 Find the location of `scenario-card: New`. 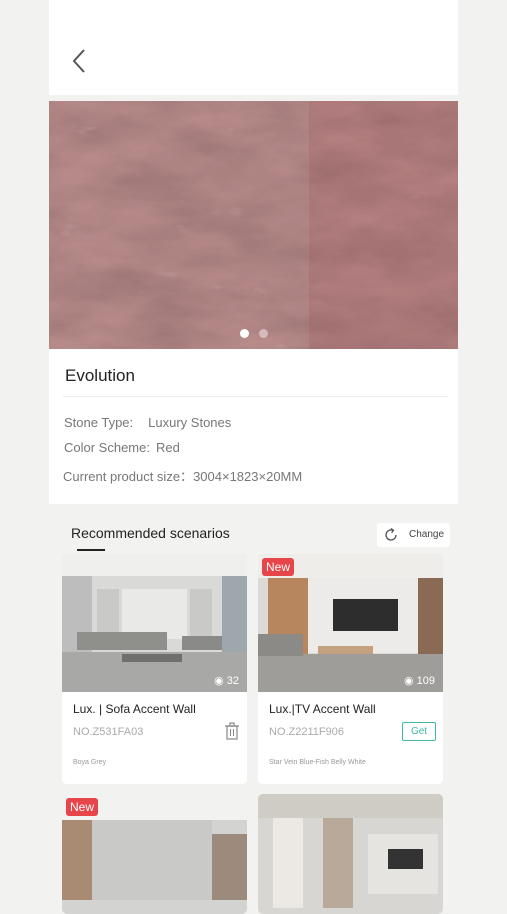

scenario-card: New is located at coordinates (154, 854).